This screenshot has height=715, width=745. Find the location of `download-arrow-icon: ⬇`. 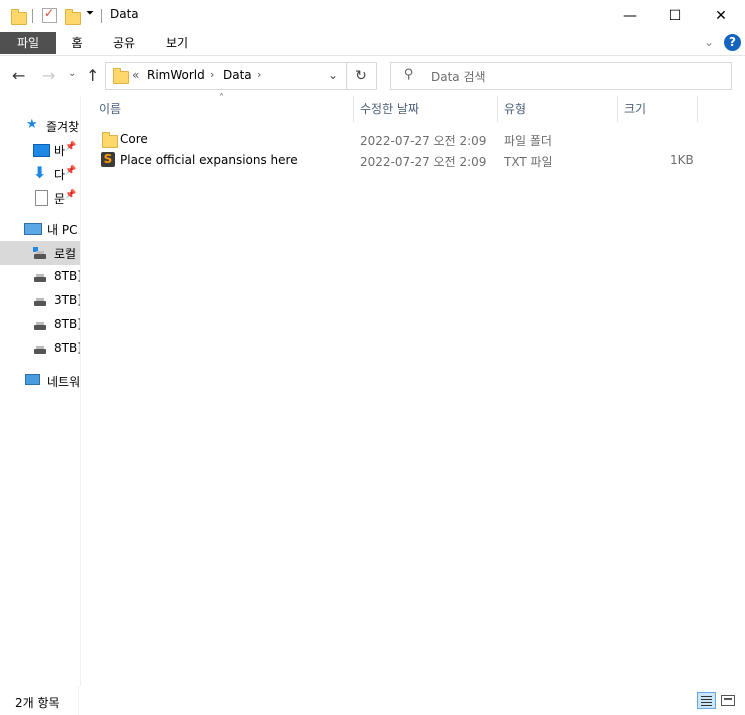

download-arrow-icon: ⬇ is located at coordinates (40, 172).